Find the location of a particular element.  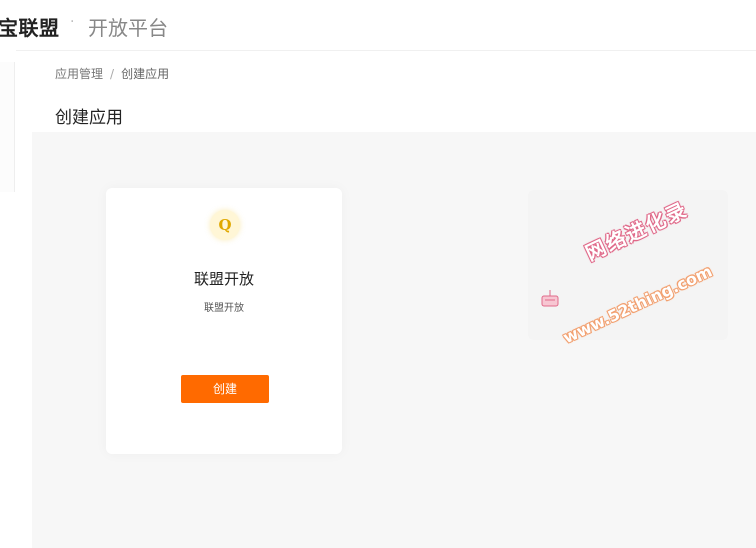

breadcrumb-item-create-app: 创建应用 is located at coordinates (145, 74).